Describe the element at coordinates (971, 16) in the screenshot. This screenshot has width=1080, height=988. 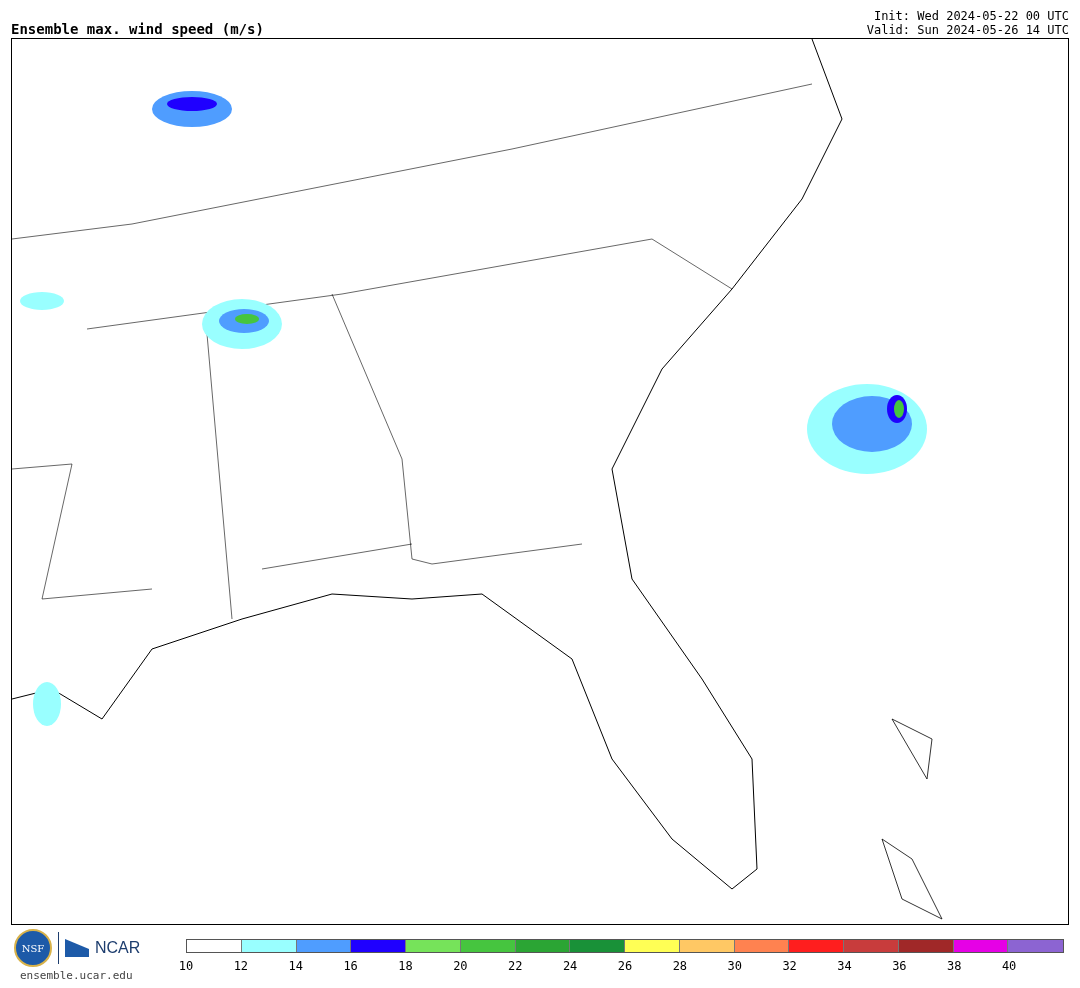
I see `init-time: Init: Wed 2024-05-22 00 UTC` at that location.